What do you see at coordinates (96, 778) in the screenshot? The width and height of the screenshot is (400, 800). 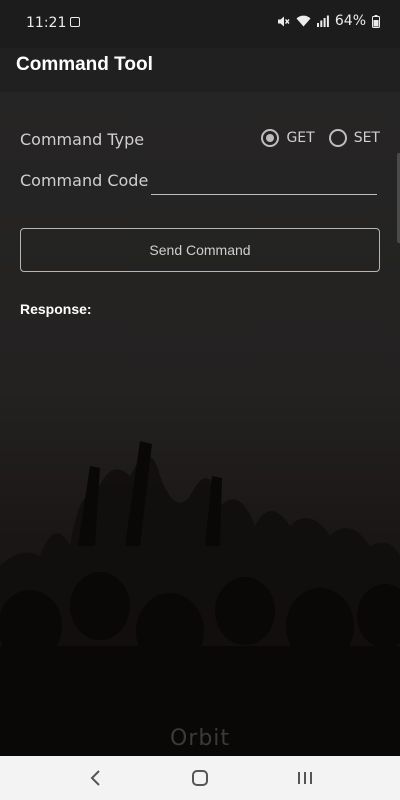 I see `back-icon` at bounding box center [96, 778].